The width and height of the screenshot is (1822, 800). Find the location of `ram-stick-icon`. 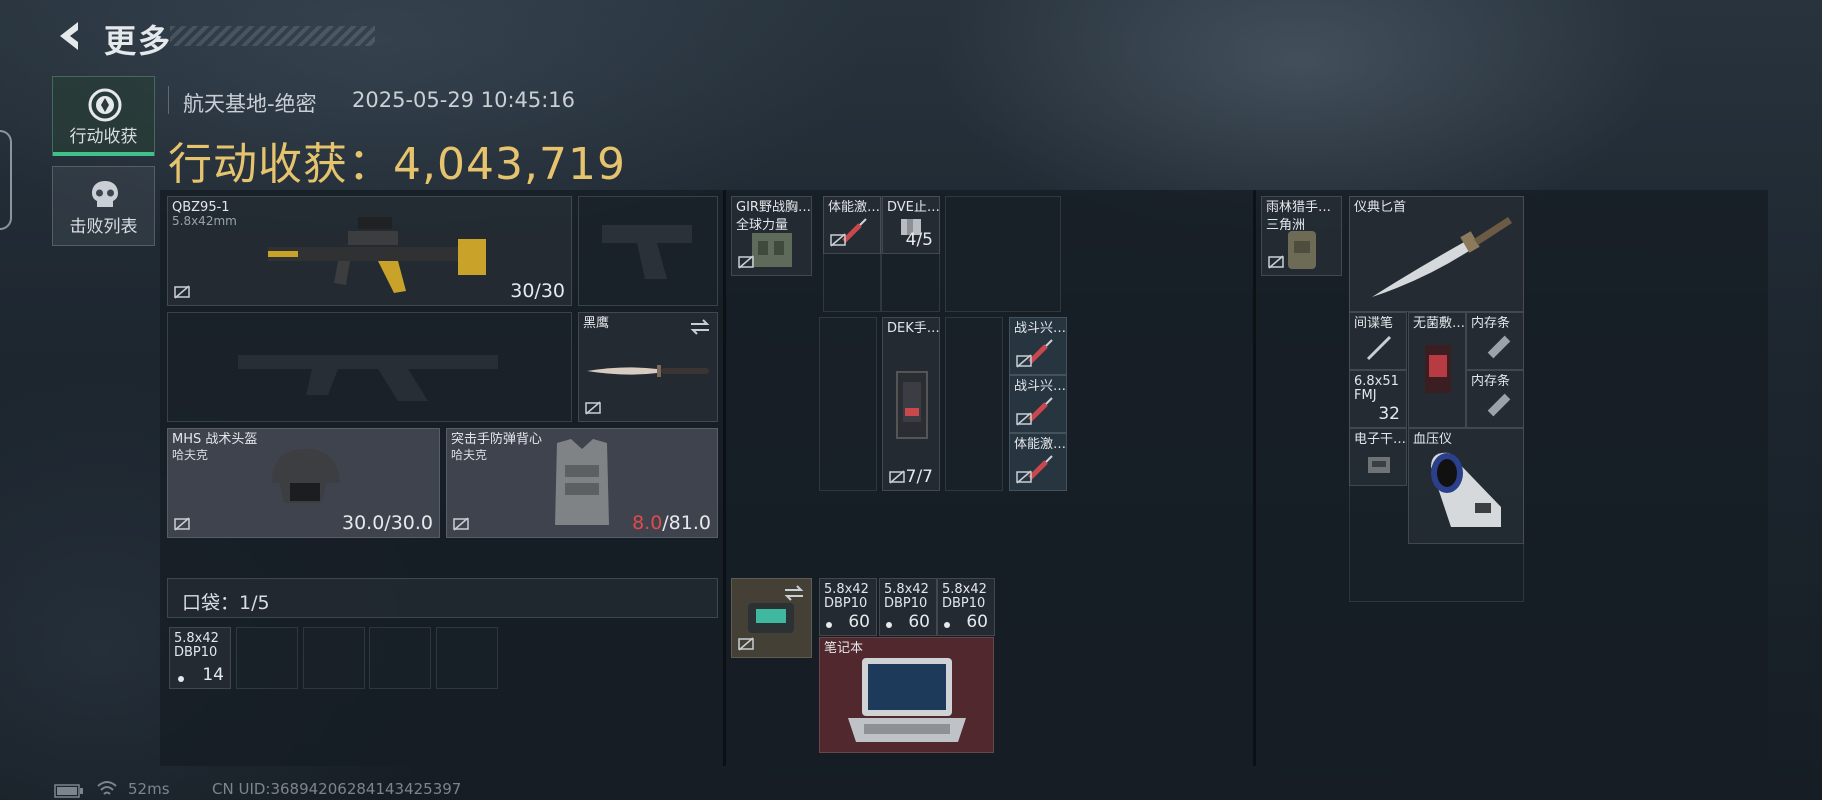

ram-stick-icon is located at coordinates (1499, 347).